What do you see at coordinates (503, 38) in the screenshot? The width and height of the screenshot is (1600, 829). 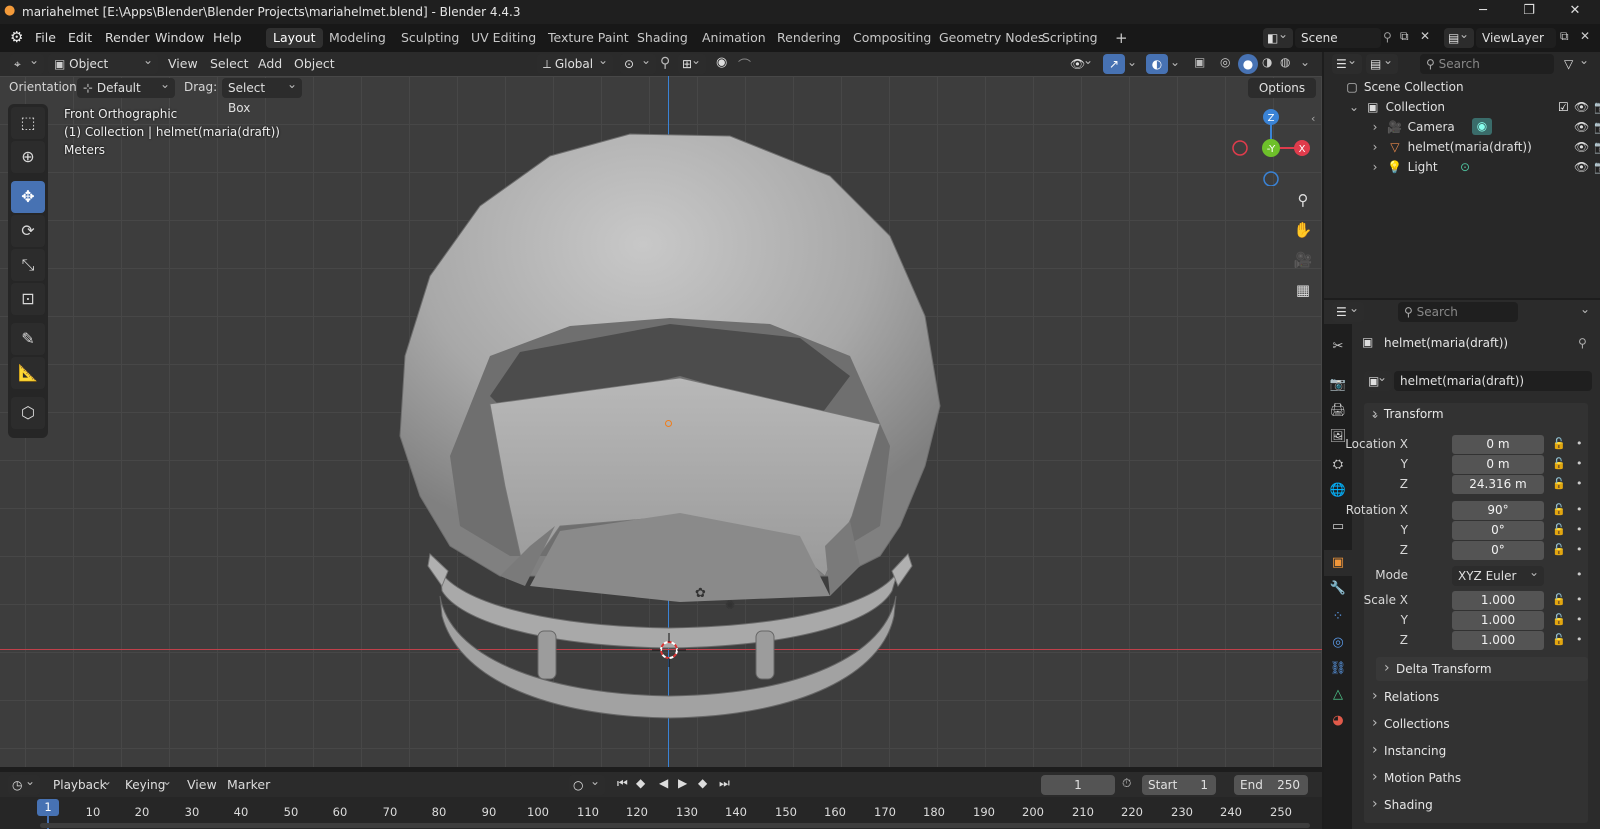 I see `tab-uv-editing: UV Editing` at bounding box center [503, 38].